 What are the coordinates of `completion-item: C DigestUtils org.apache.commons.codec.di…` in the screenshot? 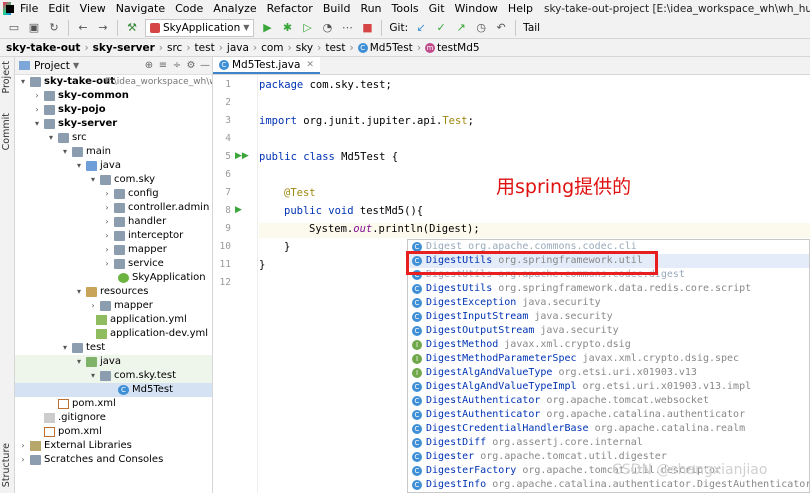 It's located at (608, 275).